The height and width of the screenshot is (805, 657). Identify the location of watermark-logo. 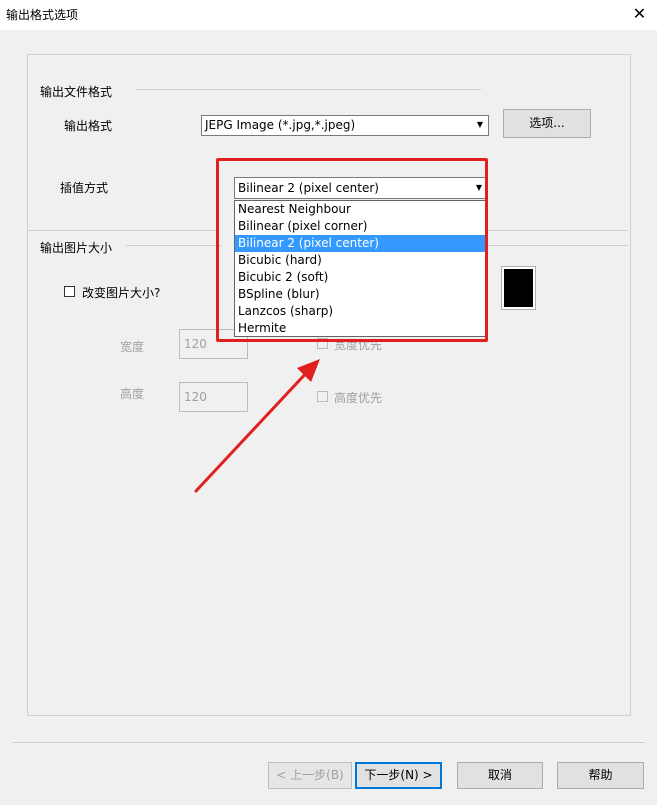
(596, 774).